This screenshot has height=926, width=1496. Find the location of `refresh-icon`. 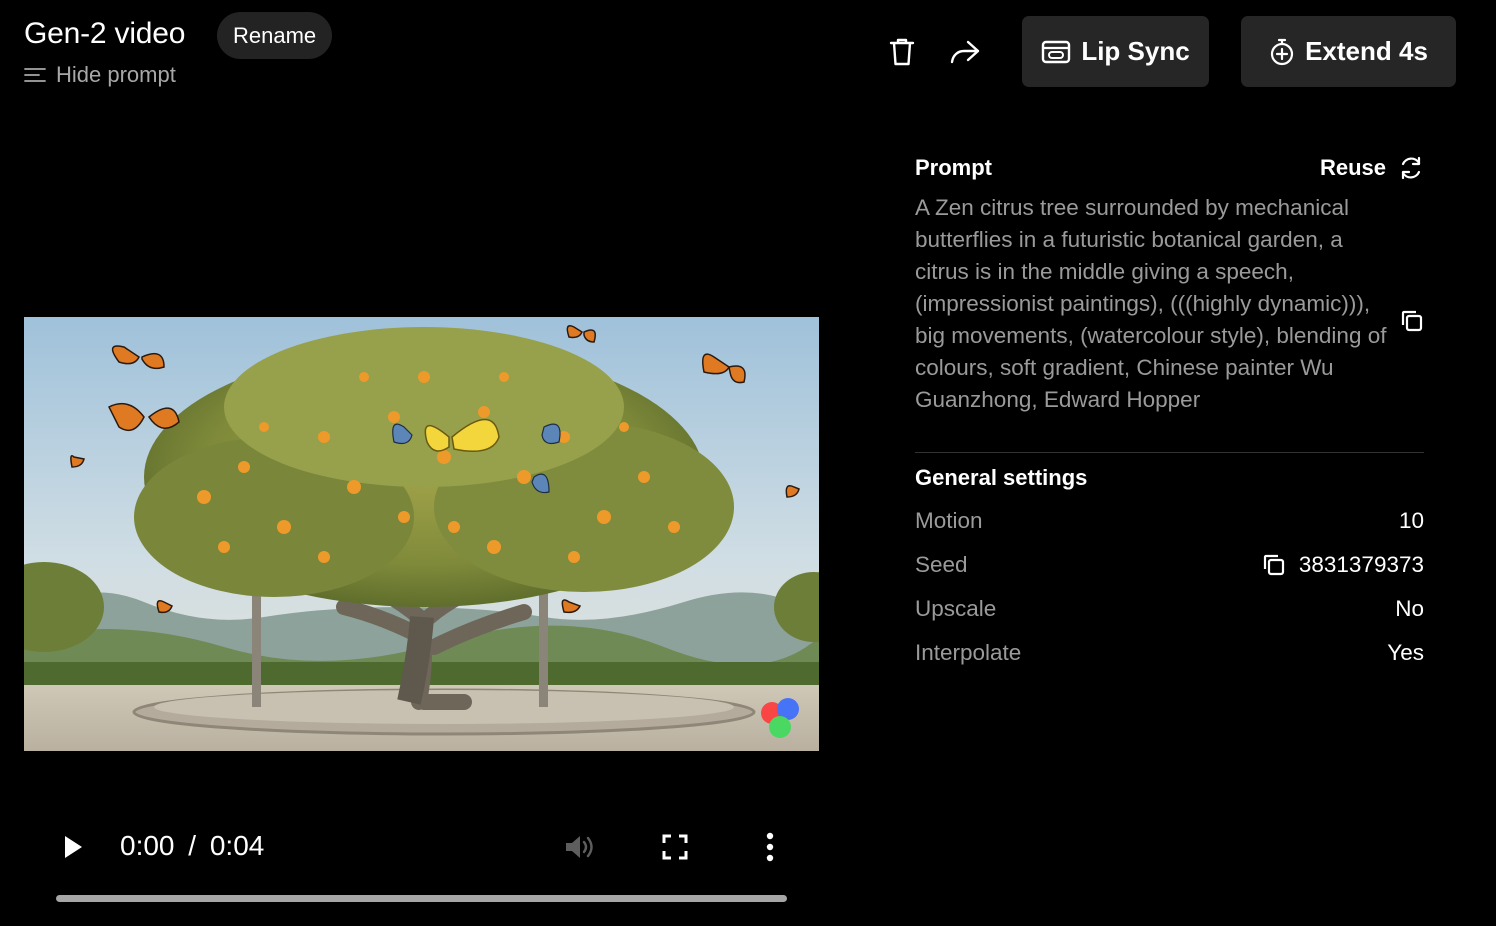

refresh-icon is located at coordinates (1411, 168).